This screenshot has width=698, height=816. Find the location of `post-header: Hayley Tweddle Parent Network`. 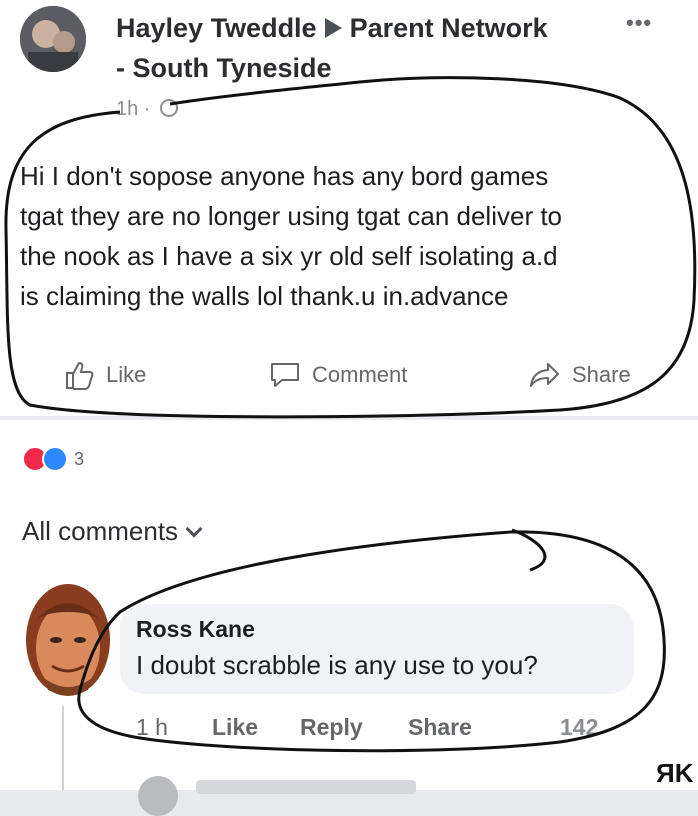

post-header: Hayley Tweddle Parent Network is located at coordinates (332, 28).